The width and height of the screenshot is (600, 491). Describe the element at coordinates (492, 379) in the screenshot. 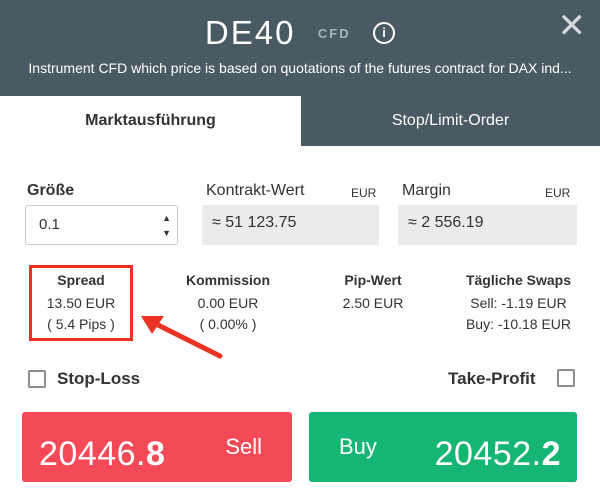

I see `take-profit-label: Take-Profit` at that location.